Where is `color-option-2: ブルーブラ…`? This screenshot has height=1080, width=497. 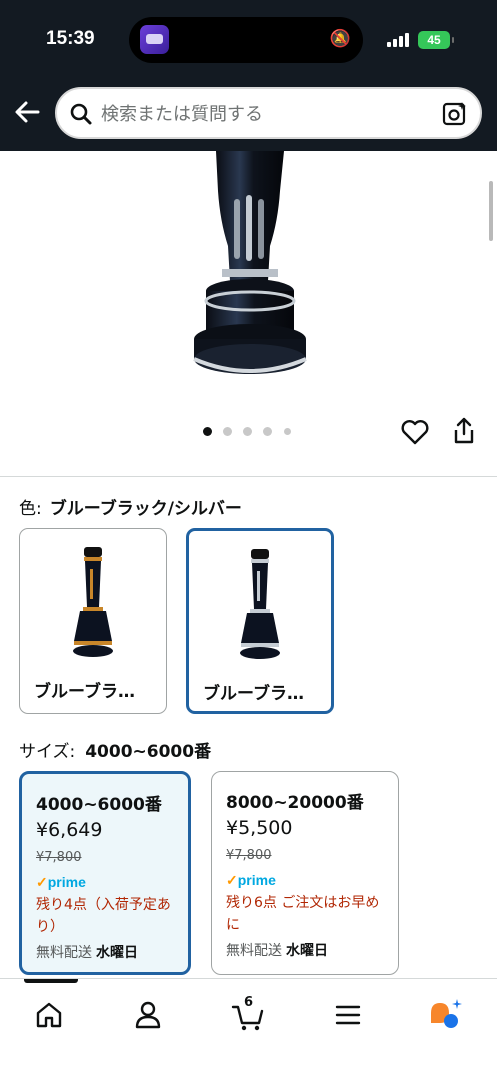
color-option-2: ブルーブラ… is located at coordinates (260, 621).